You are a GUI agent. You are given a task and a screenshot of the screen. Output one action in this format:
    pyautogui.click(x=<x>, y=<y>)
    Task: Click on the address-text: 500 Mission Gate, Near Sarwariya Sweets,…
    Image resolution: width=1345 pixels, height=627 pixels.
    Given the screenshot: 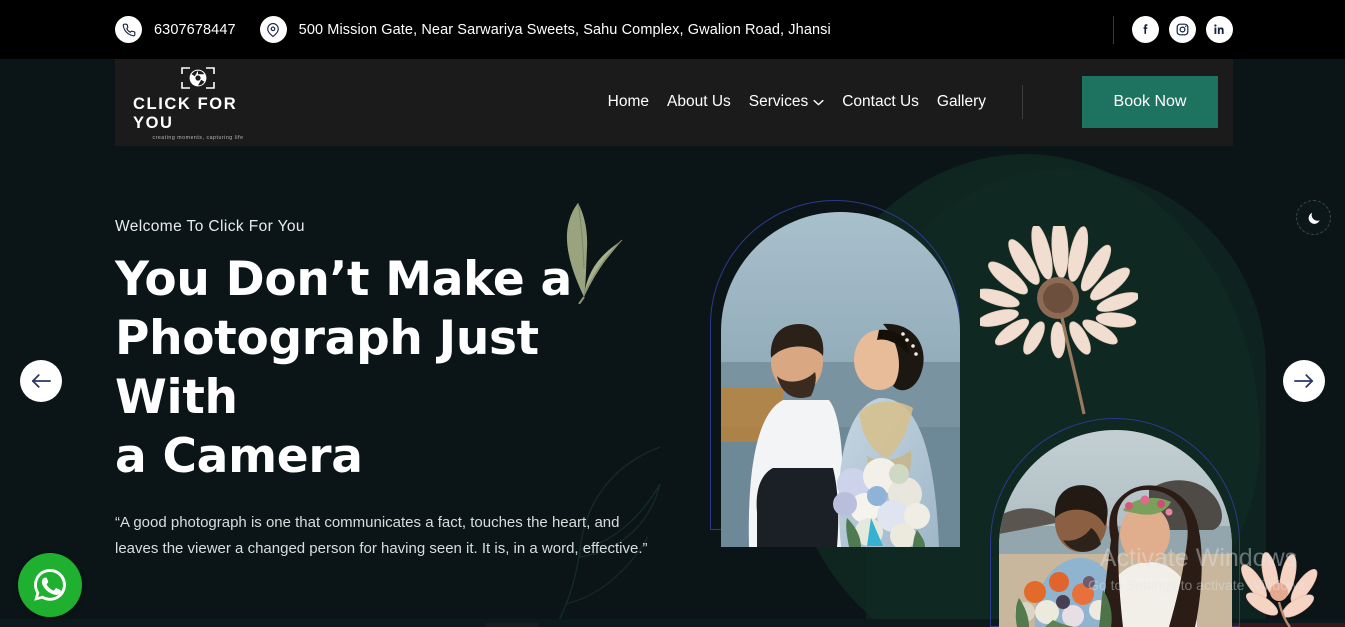 What is the action you would take?
    pyautogui.click(x=564, y=29)
    